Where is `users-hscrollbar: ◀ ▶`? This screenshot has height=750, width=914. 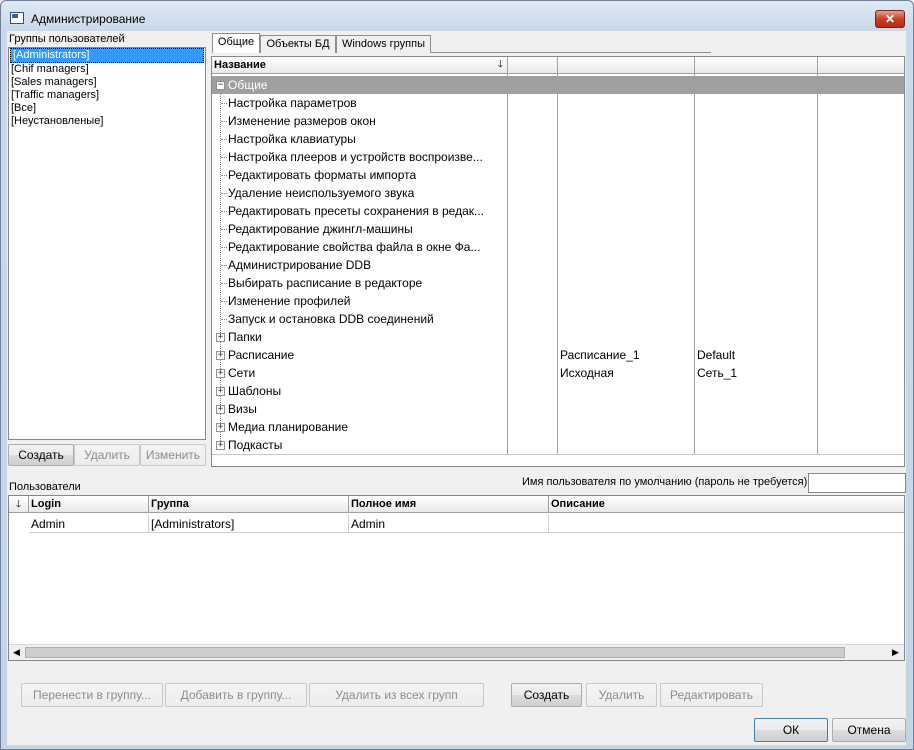
users-hscrollbar: ◀ ▶ is located at coordinates (456, 652).